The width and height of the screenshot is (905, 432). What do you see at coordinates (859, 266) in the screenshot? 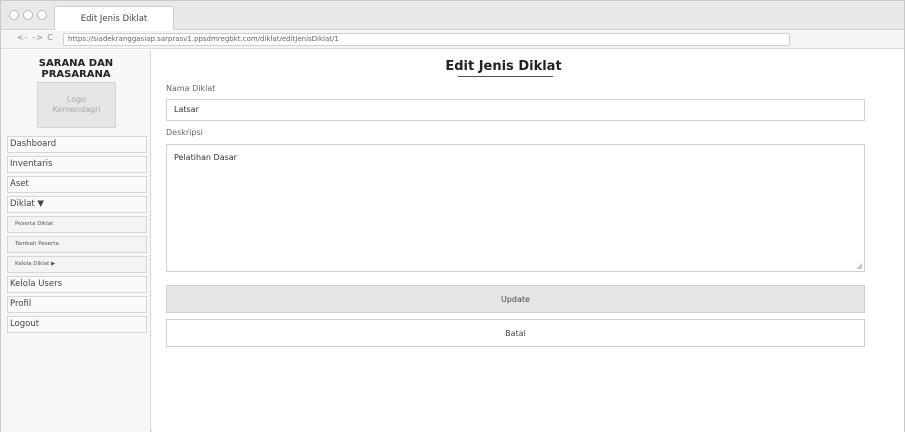
I see `resize-handle-icon` at bounding box center [859, 266].